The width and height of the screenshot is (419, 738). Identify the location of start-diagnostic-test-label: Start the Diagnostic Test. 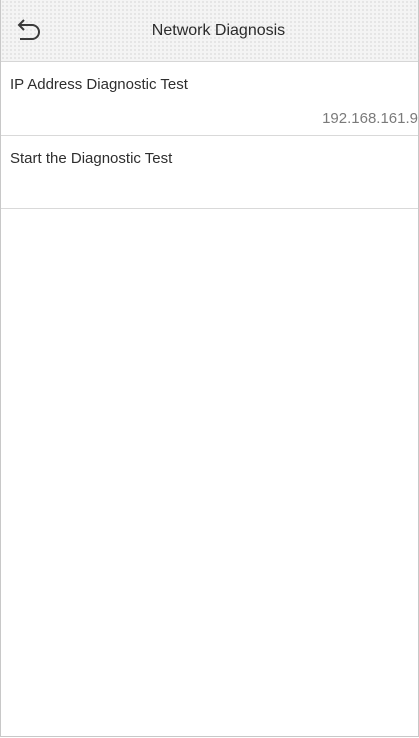
(91, 158).